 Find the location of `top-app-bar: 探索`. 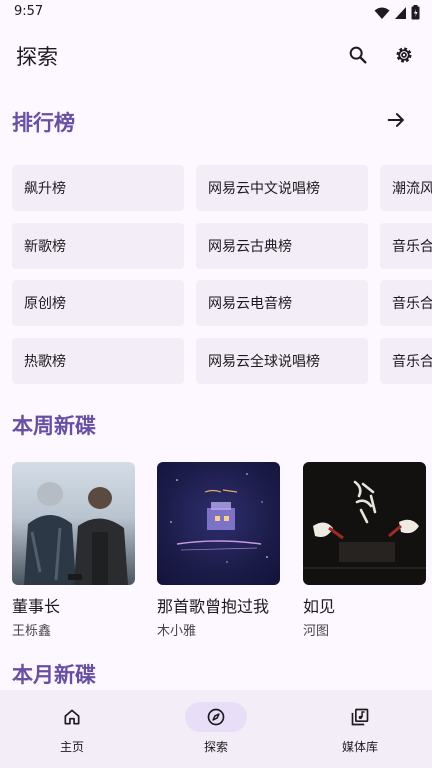

top-app-bar: 探索 is located at coordinates (216, 55).